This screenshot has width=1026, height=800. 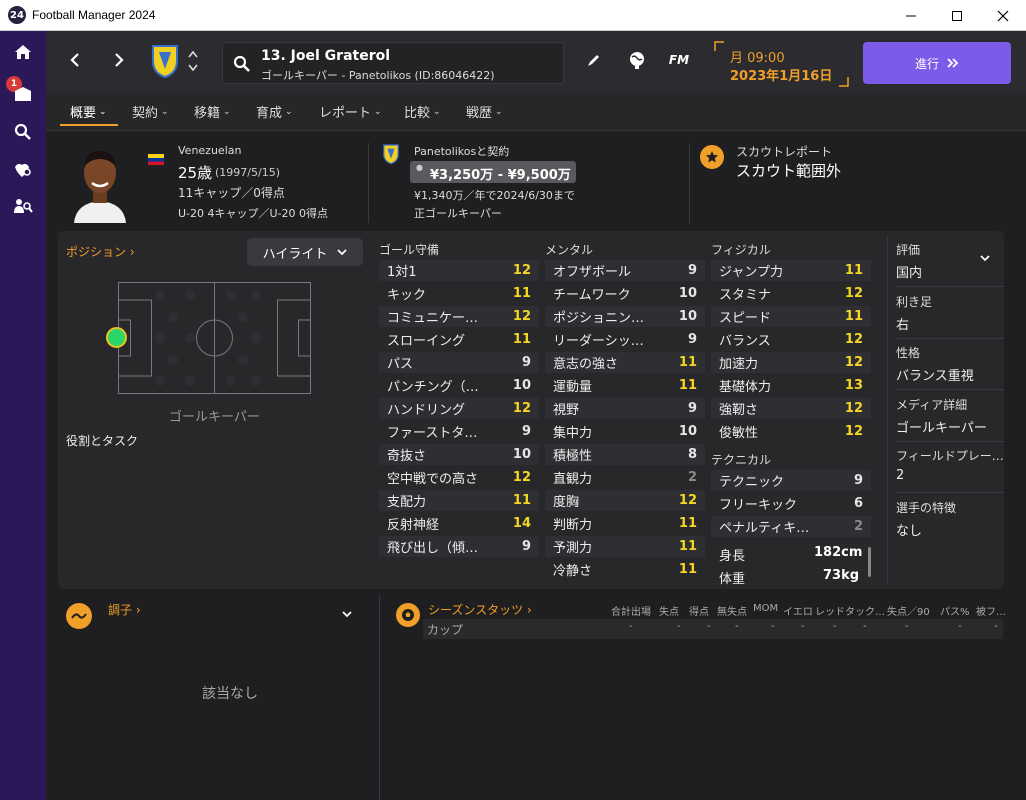 I want to click on detail-item: フィールドプレー… 2, so click(x=950, y=469).